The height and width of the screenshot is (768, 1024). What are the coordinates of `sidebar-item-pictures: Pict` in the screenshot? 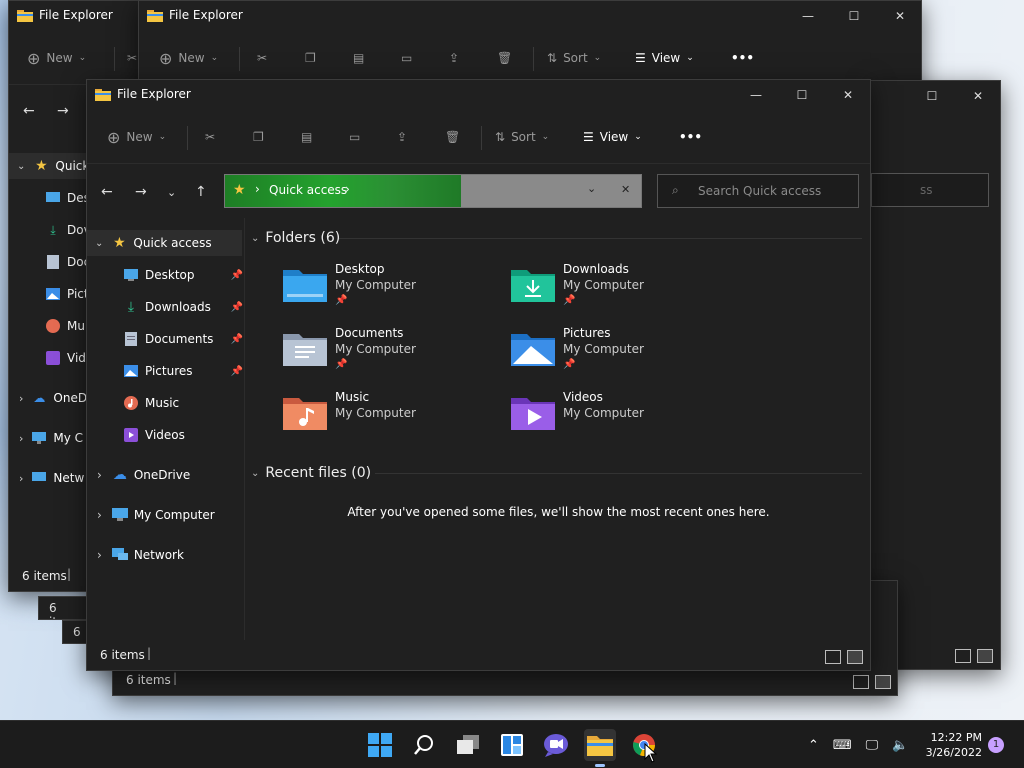 It's located at (67, 294).